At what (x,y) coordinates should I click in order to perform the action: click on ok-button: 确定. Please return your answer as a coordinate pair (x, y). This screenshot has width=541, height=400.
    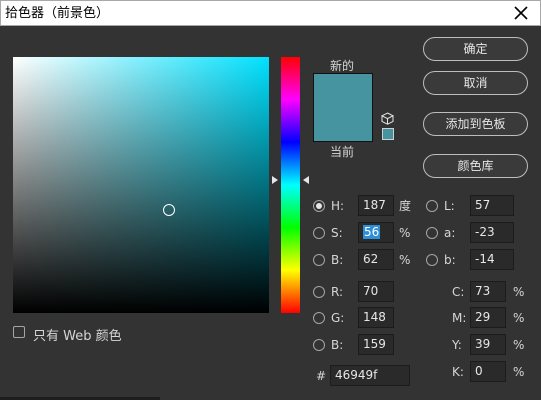
    Looking at the image, I should click on (475, 49).